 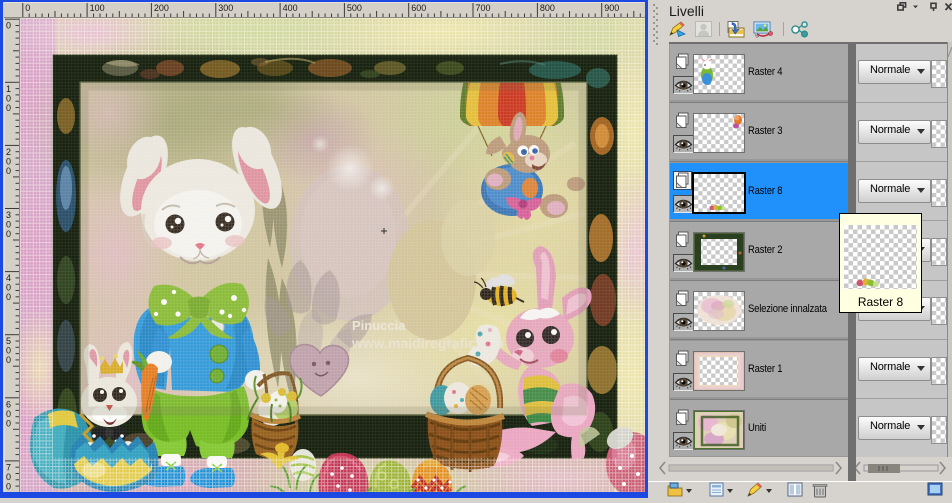 What do you see at coordinates (8, 341) in the screenshot?
I see `svg-text: 5` at bounding box center [8, 341].